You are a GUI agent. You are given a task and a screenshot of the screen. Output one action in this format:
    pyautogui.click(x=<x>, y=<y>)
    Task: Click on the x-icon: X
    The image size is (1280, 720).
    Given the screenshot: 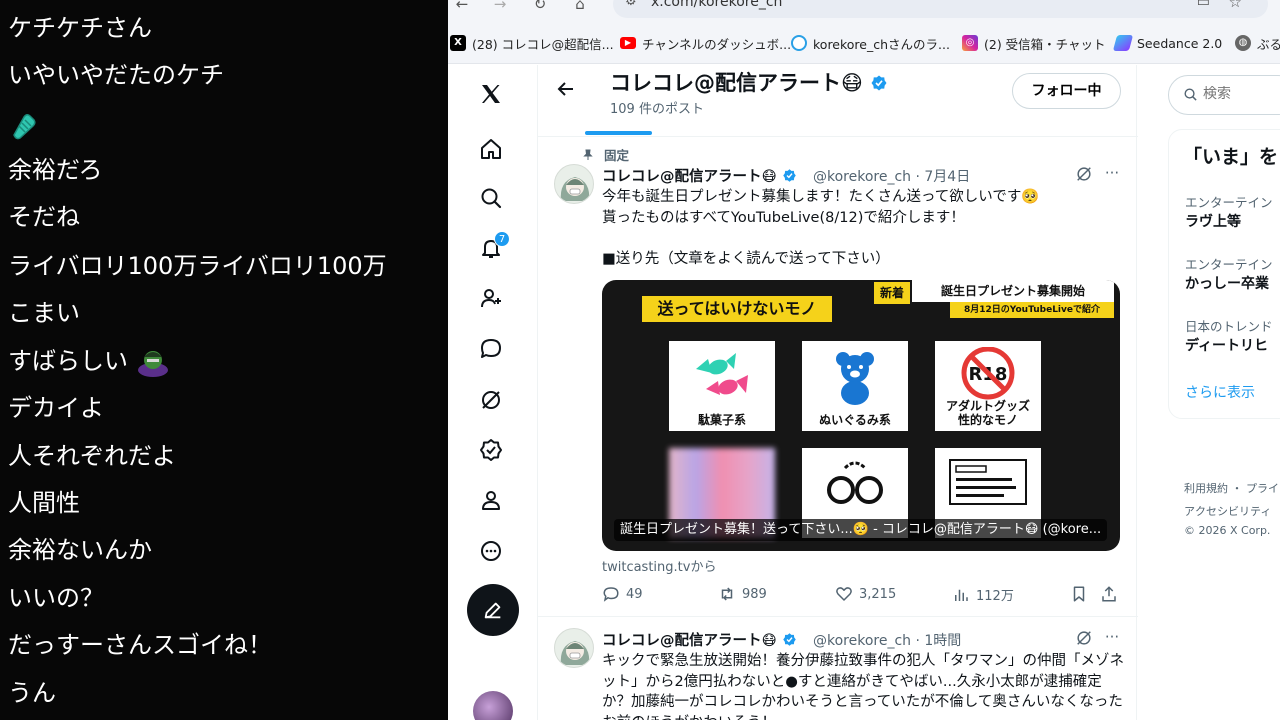 What is the action you would take?
    pyautogui.click(x=458, y=43)
    